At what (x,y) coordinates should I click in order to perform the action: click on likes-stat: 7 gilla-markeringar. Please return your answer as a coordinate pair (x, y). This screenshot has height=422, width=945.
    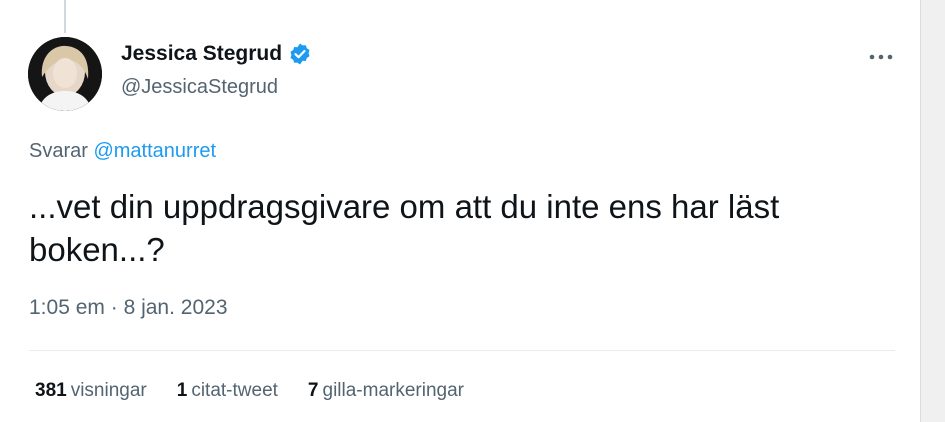
    Looking at the image, I should click on (386, 391).